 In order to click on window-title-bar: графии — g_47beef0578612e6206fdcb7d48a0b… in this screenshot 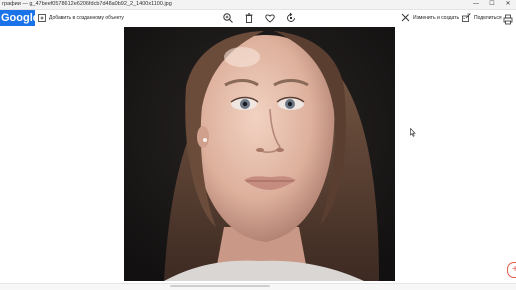, I will do `click(258, 5)`.